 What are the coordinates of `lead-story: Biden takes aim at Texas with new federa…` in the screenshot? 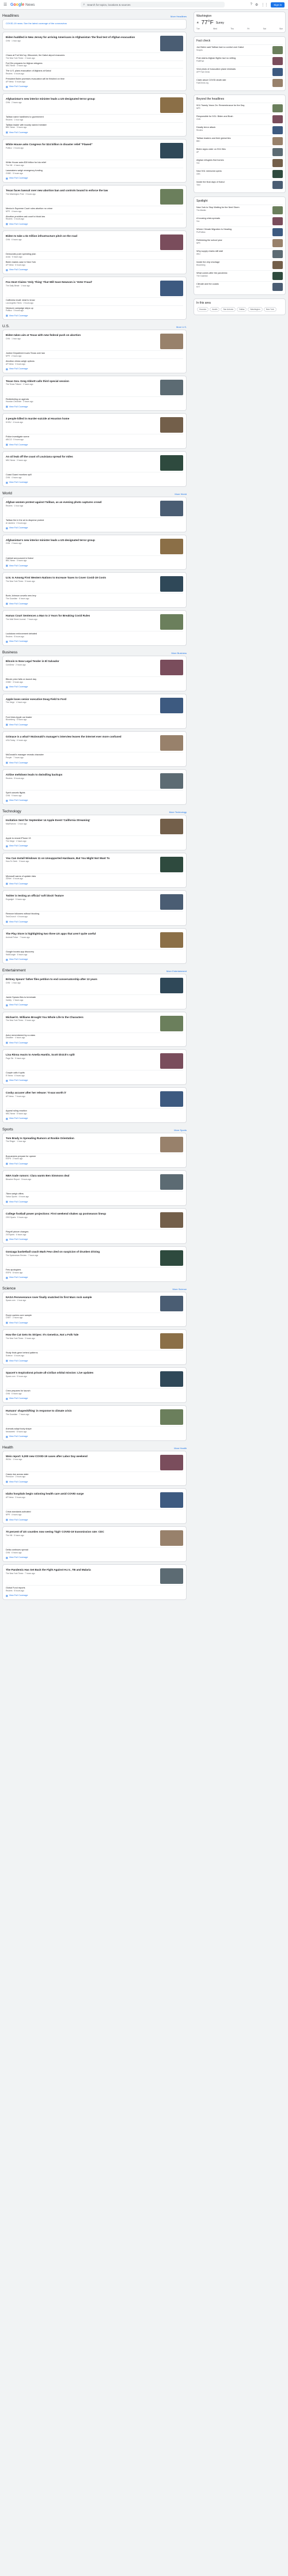 It's located at (94, 341).